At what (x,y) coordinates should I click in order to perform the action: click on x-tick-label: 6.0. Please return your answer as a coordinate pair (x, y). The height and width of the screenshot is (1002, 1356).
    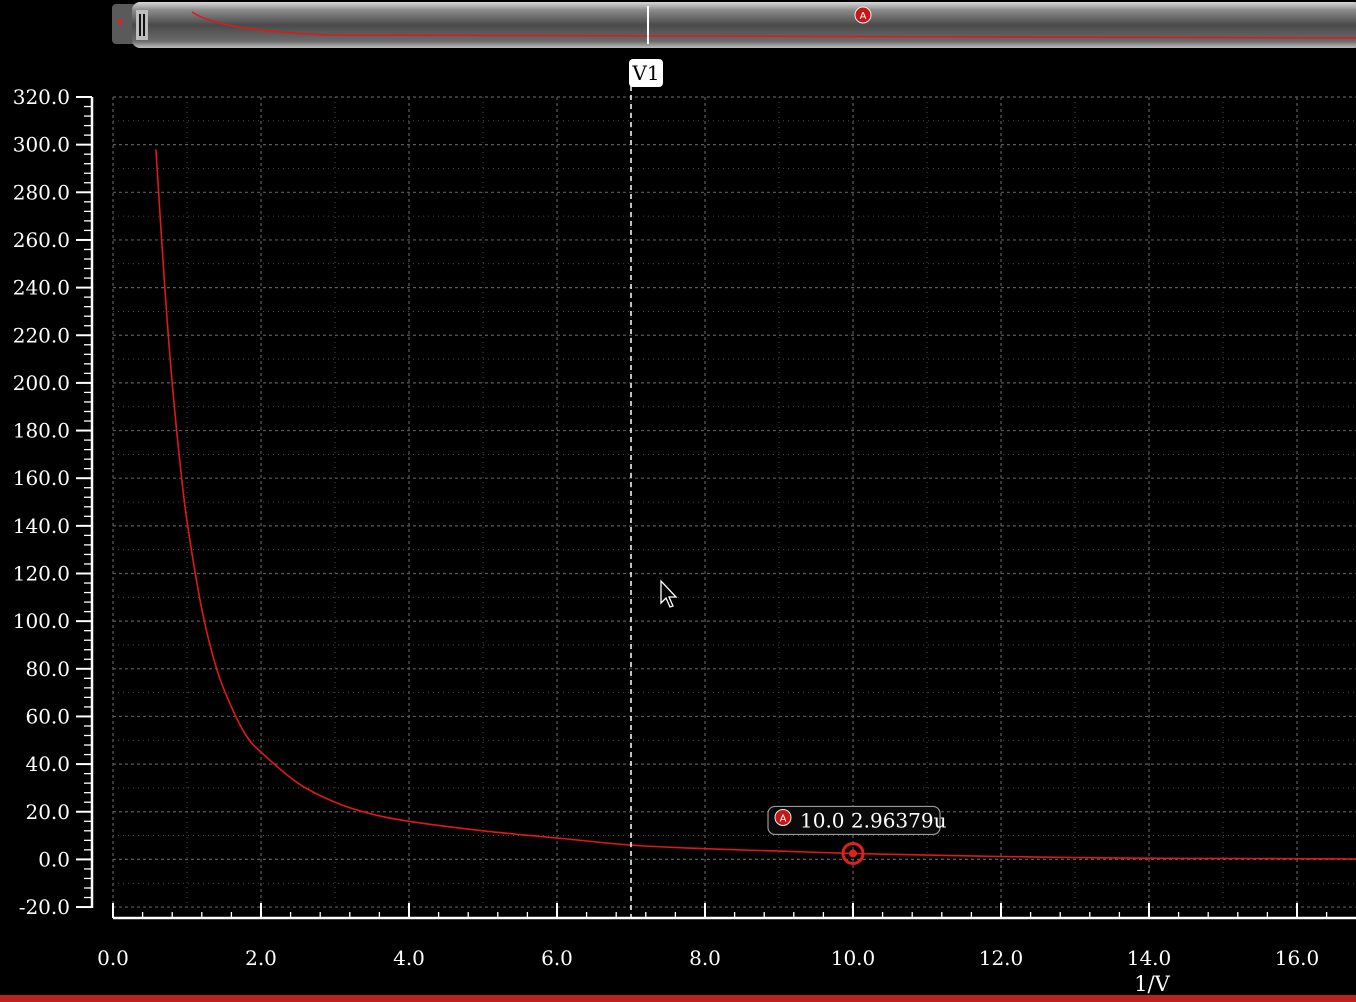
    Looking at the image, I should click on (557, 958).